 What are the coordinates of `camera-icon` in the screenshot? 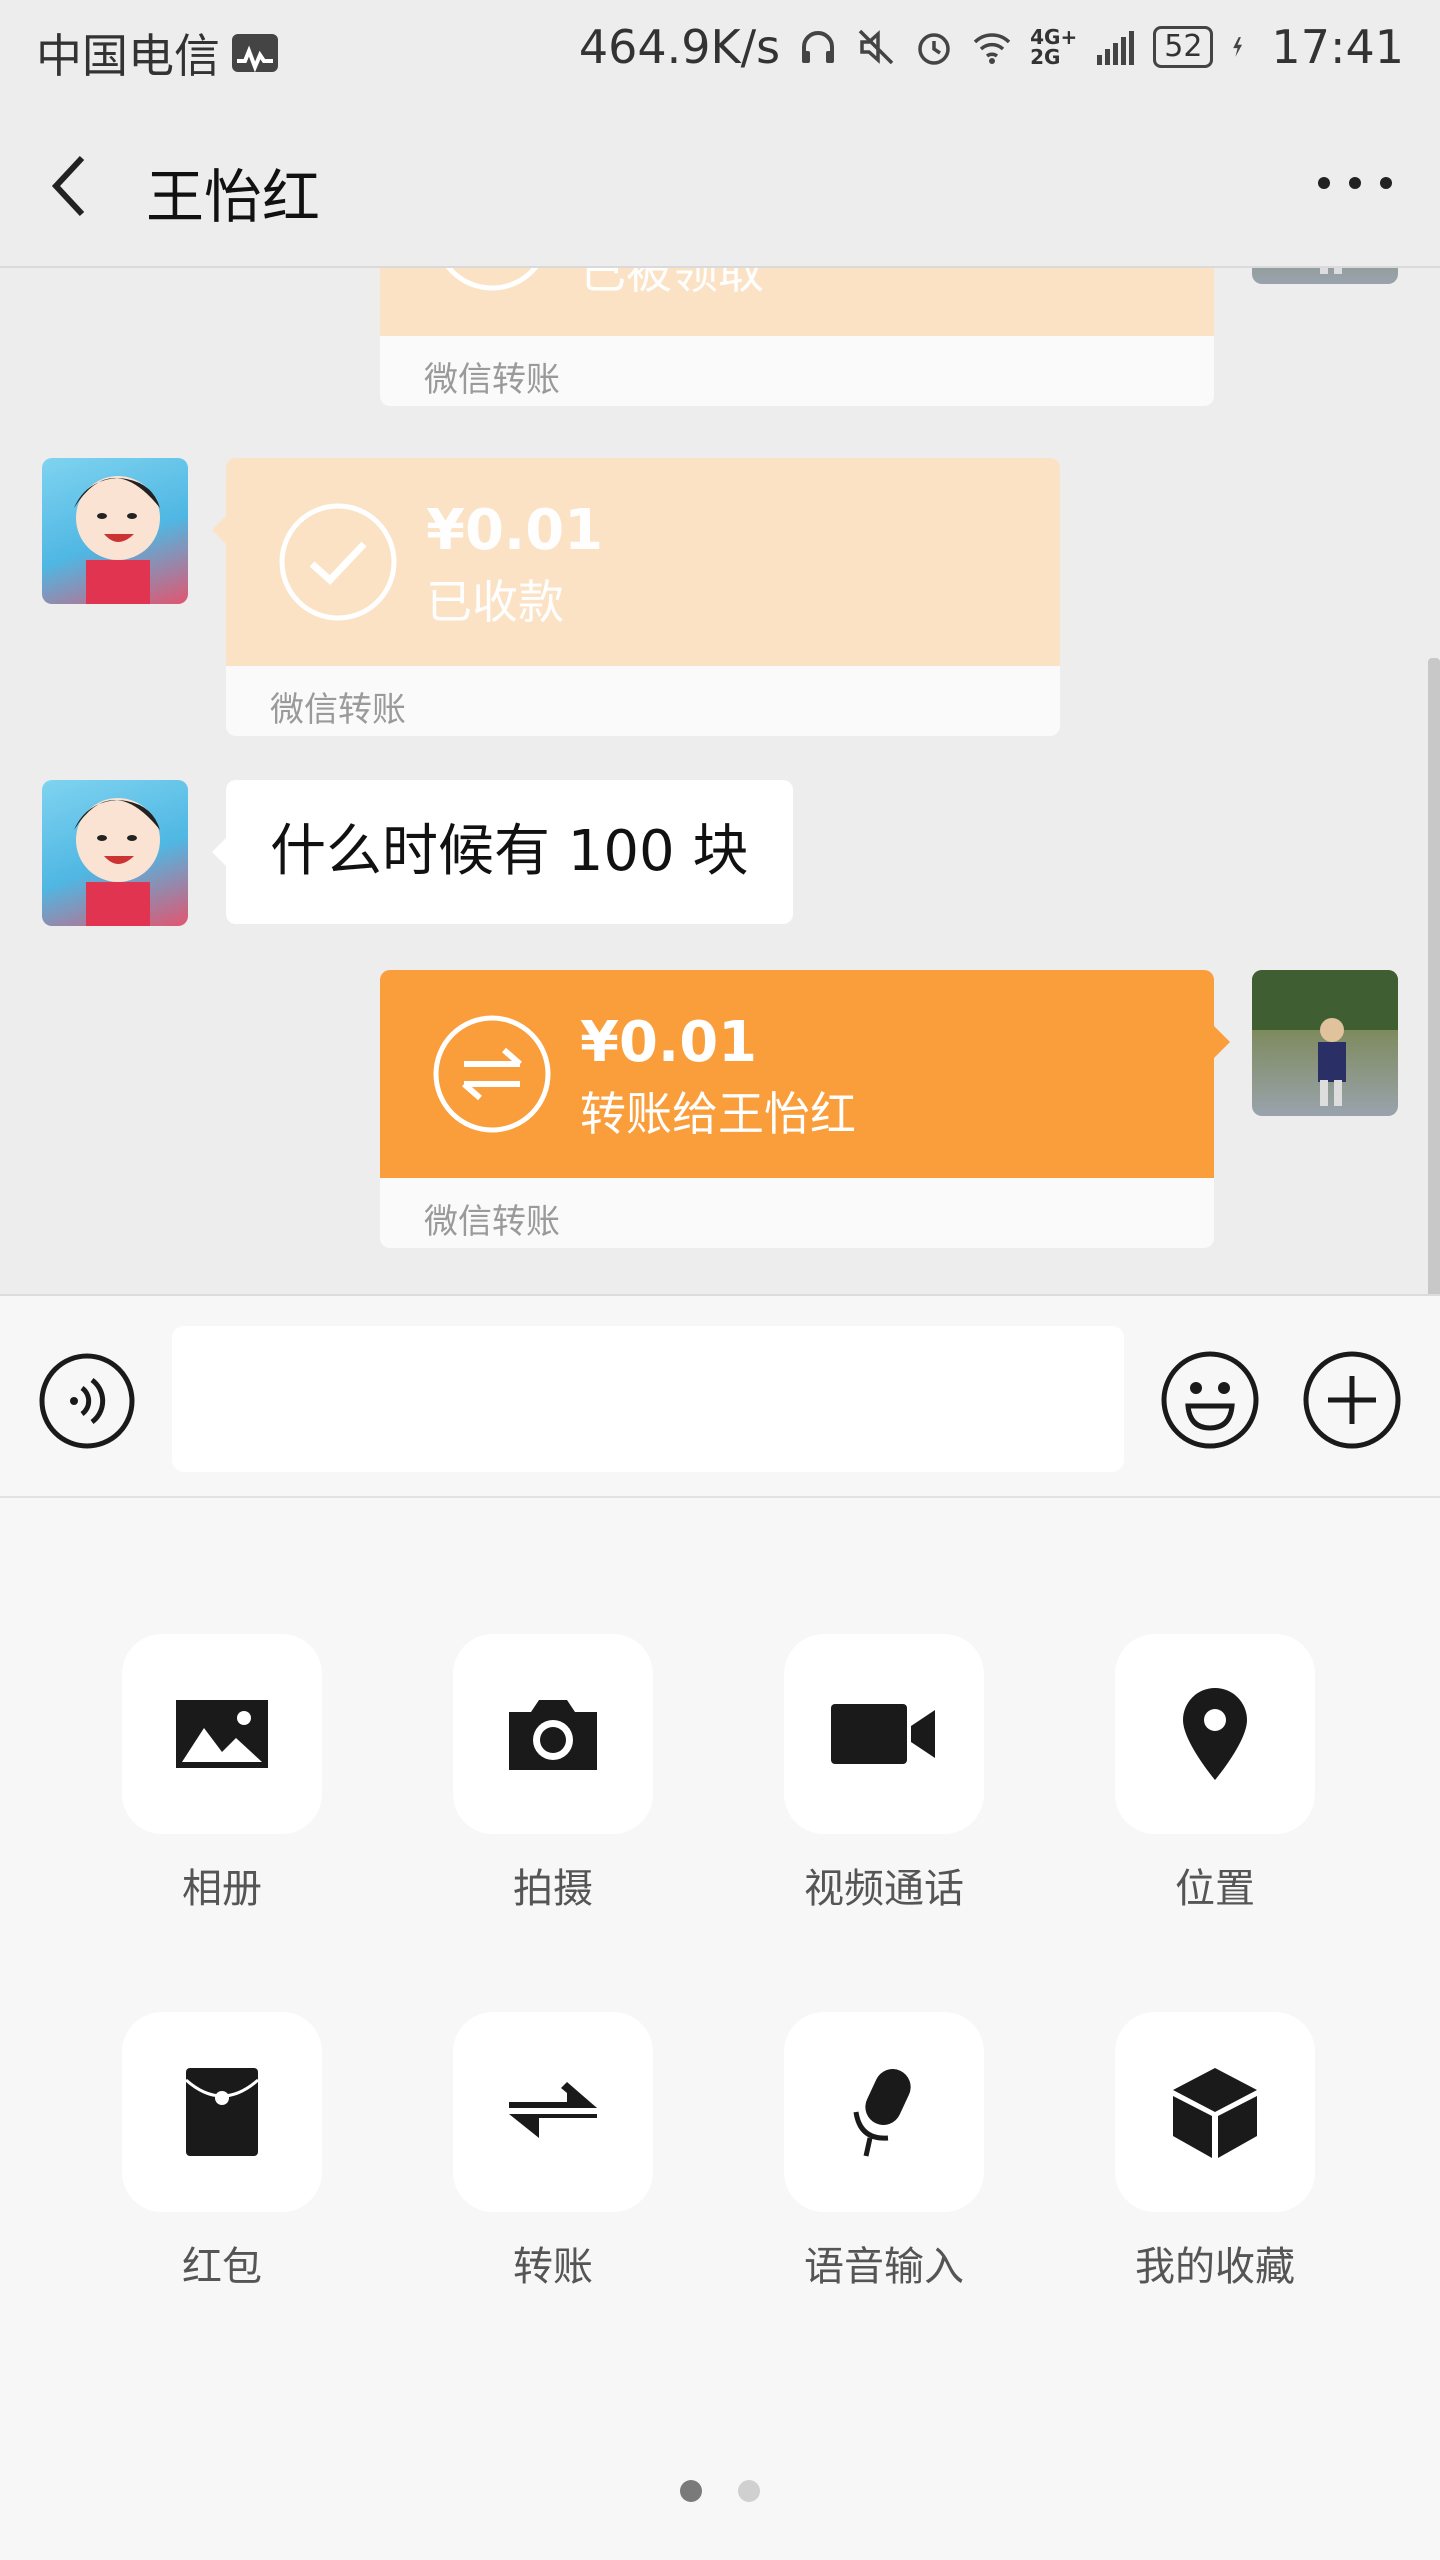 It's located at (553, 1735).